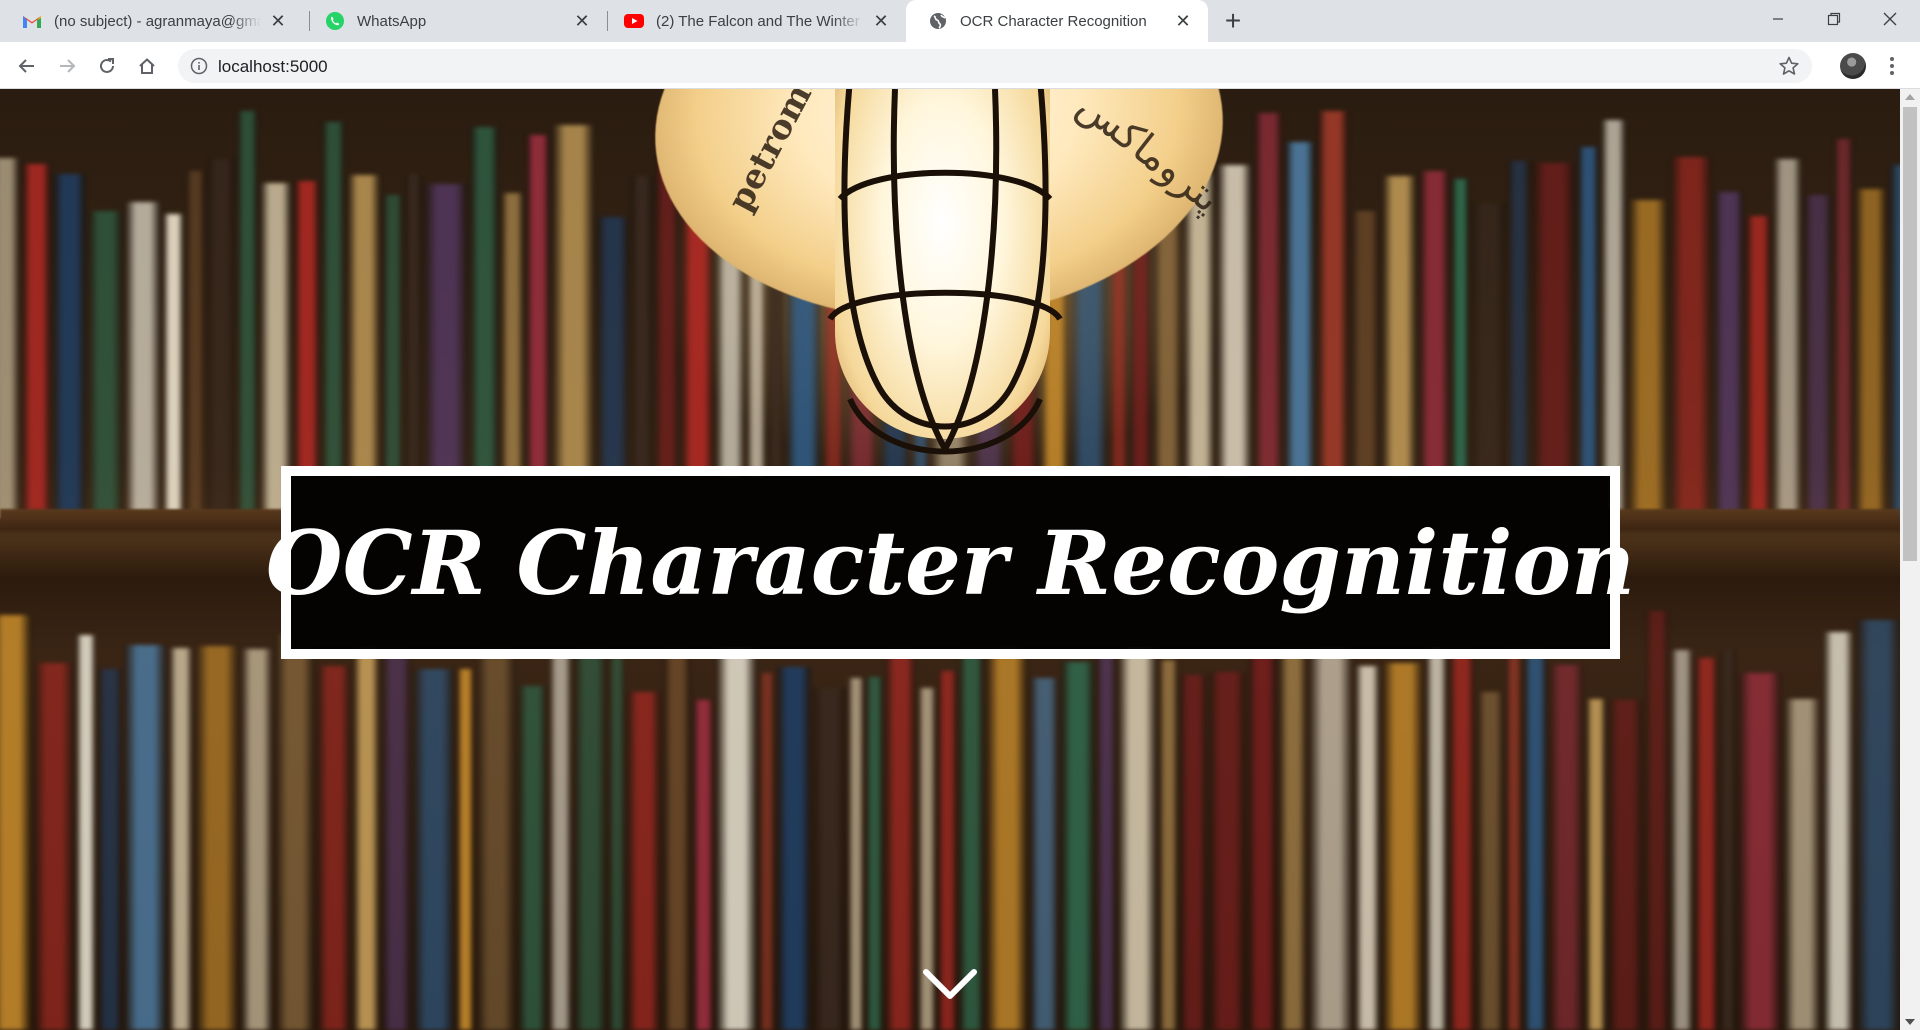 This screenshot has height=1030, width=1920. Describe the element at coordinates (1910, 1022) in the screenshot. I see `scroll-down-arrow` at that location.